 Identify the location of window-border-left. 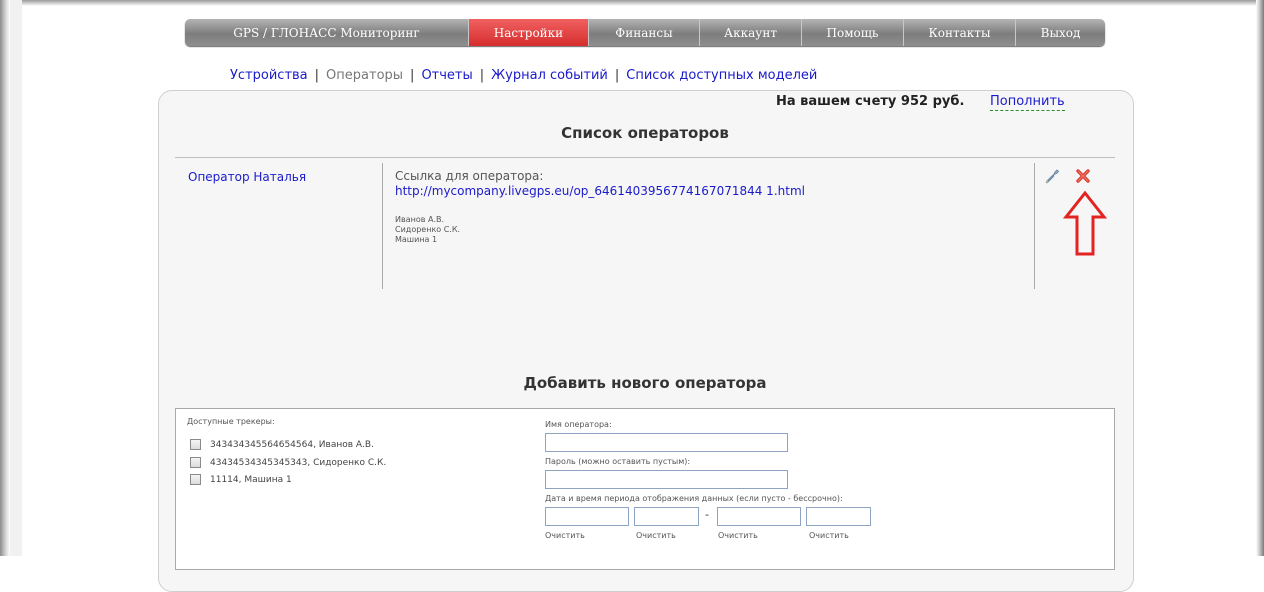
(16, 278).